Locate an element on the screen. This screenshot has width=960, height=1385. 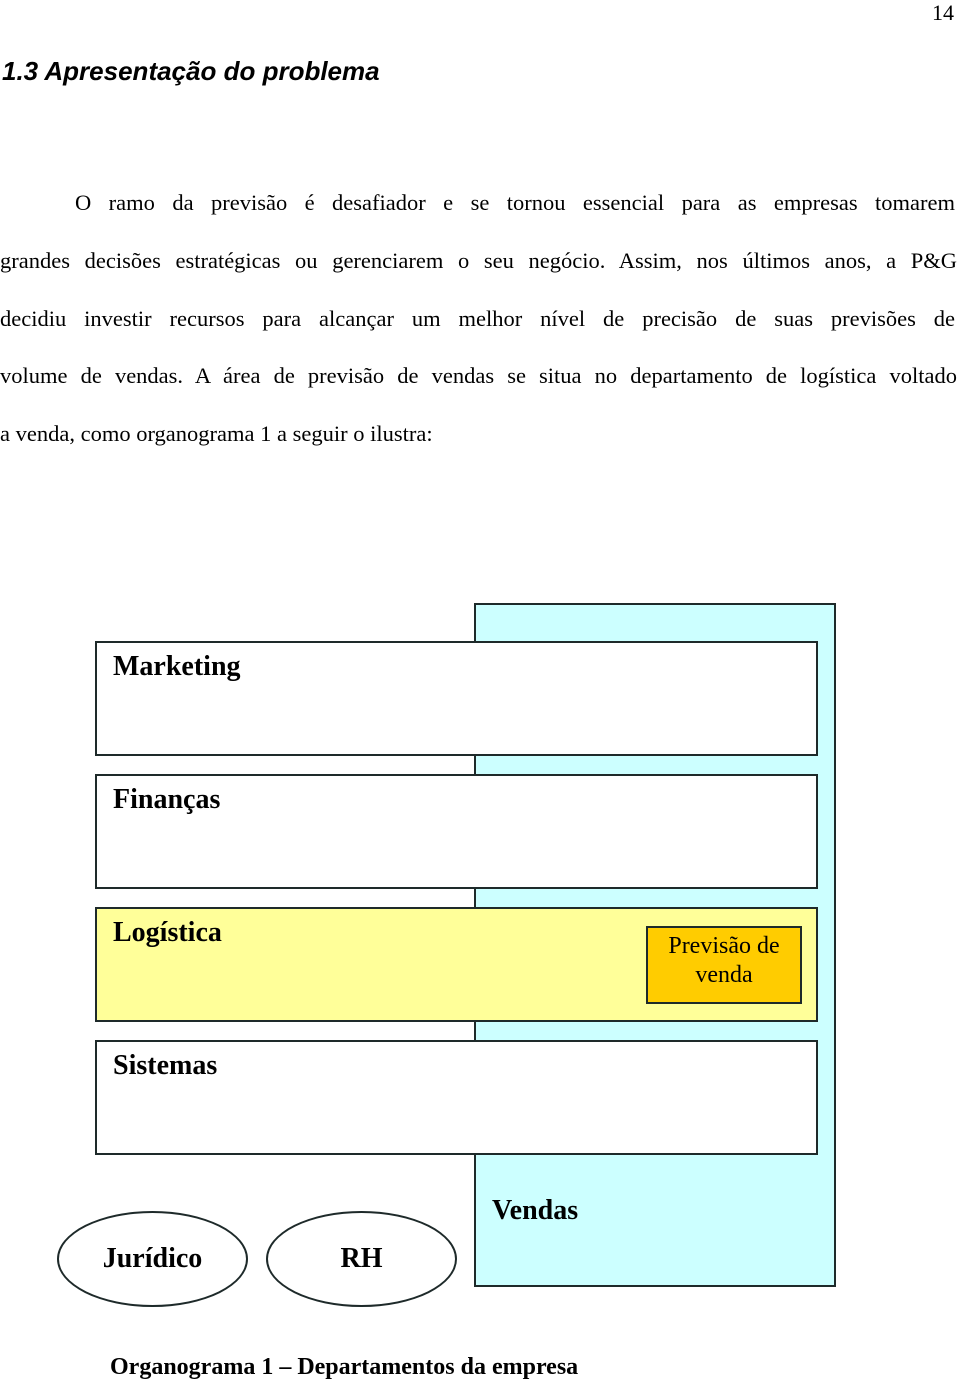
juridico-ellipse: Jurídico is located at coordinates (152, 1259).